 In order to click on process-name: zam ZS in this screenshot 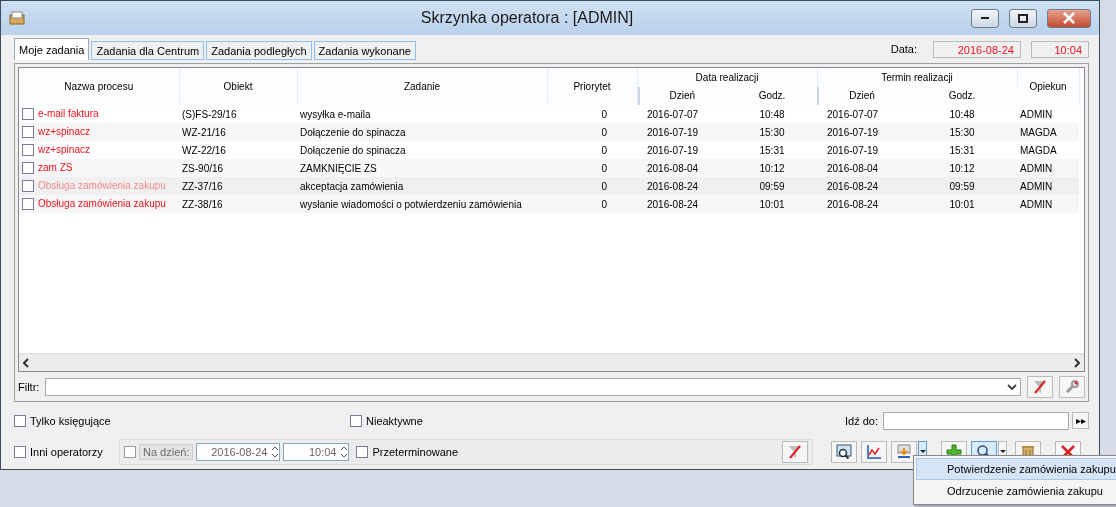, I will do `click(55, 167)`.